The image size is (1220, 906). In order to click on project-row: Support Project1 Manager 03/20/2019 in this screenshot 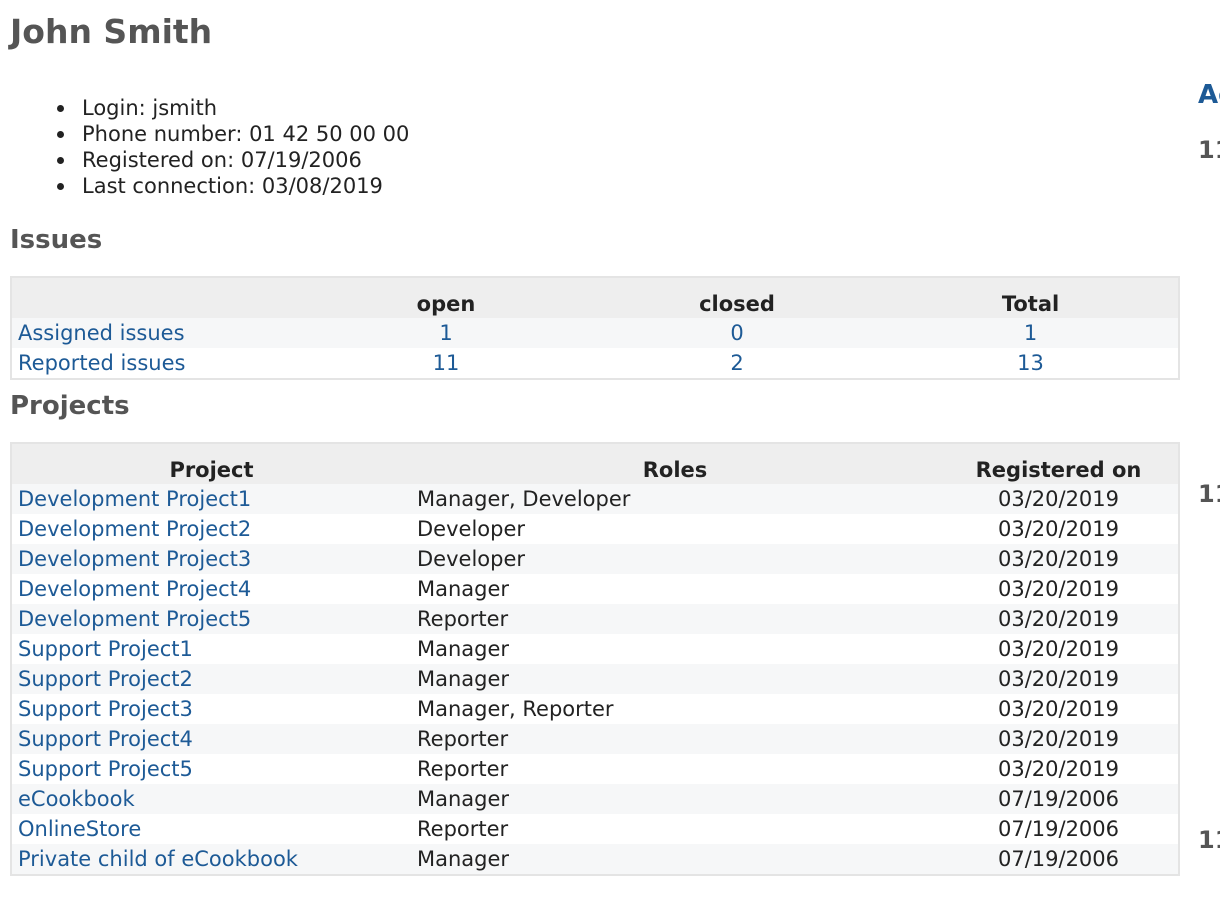, I will do `click(595, 649)`.